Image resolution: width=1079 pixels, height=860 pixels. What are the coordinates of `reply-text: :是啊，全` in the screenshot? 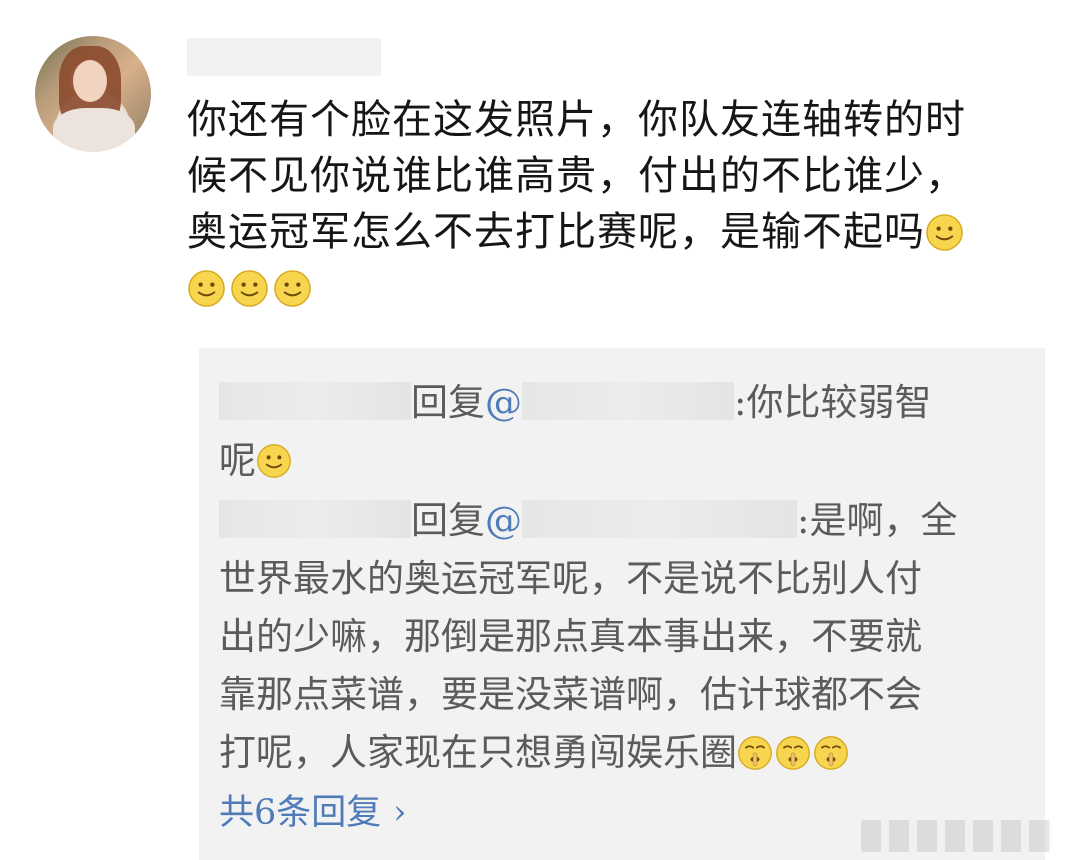 It's located at (877, 520).